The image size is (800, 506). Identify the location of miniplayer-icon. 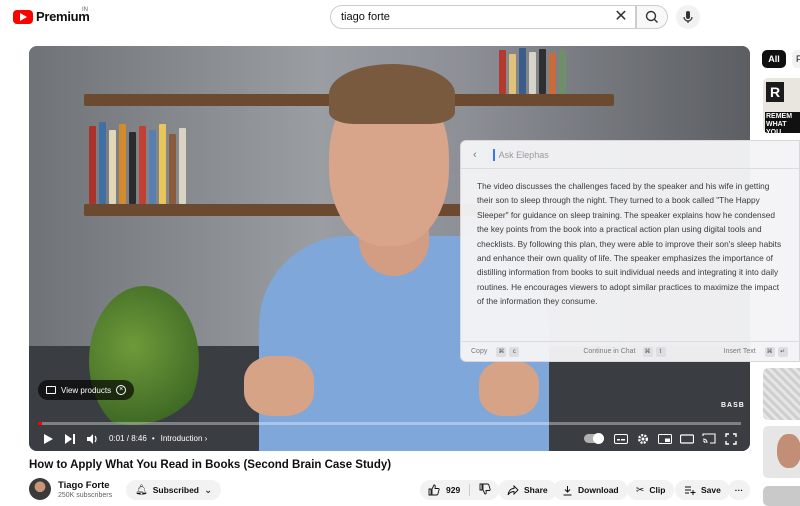
(665, 438).